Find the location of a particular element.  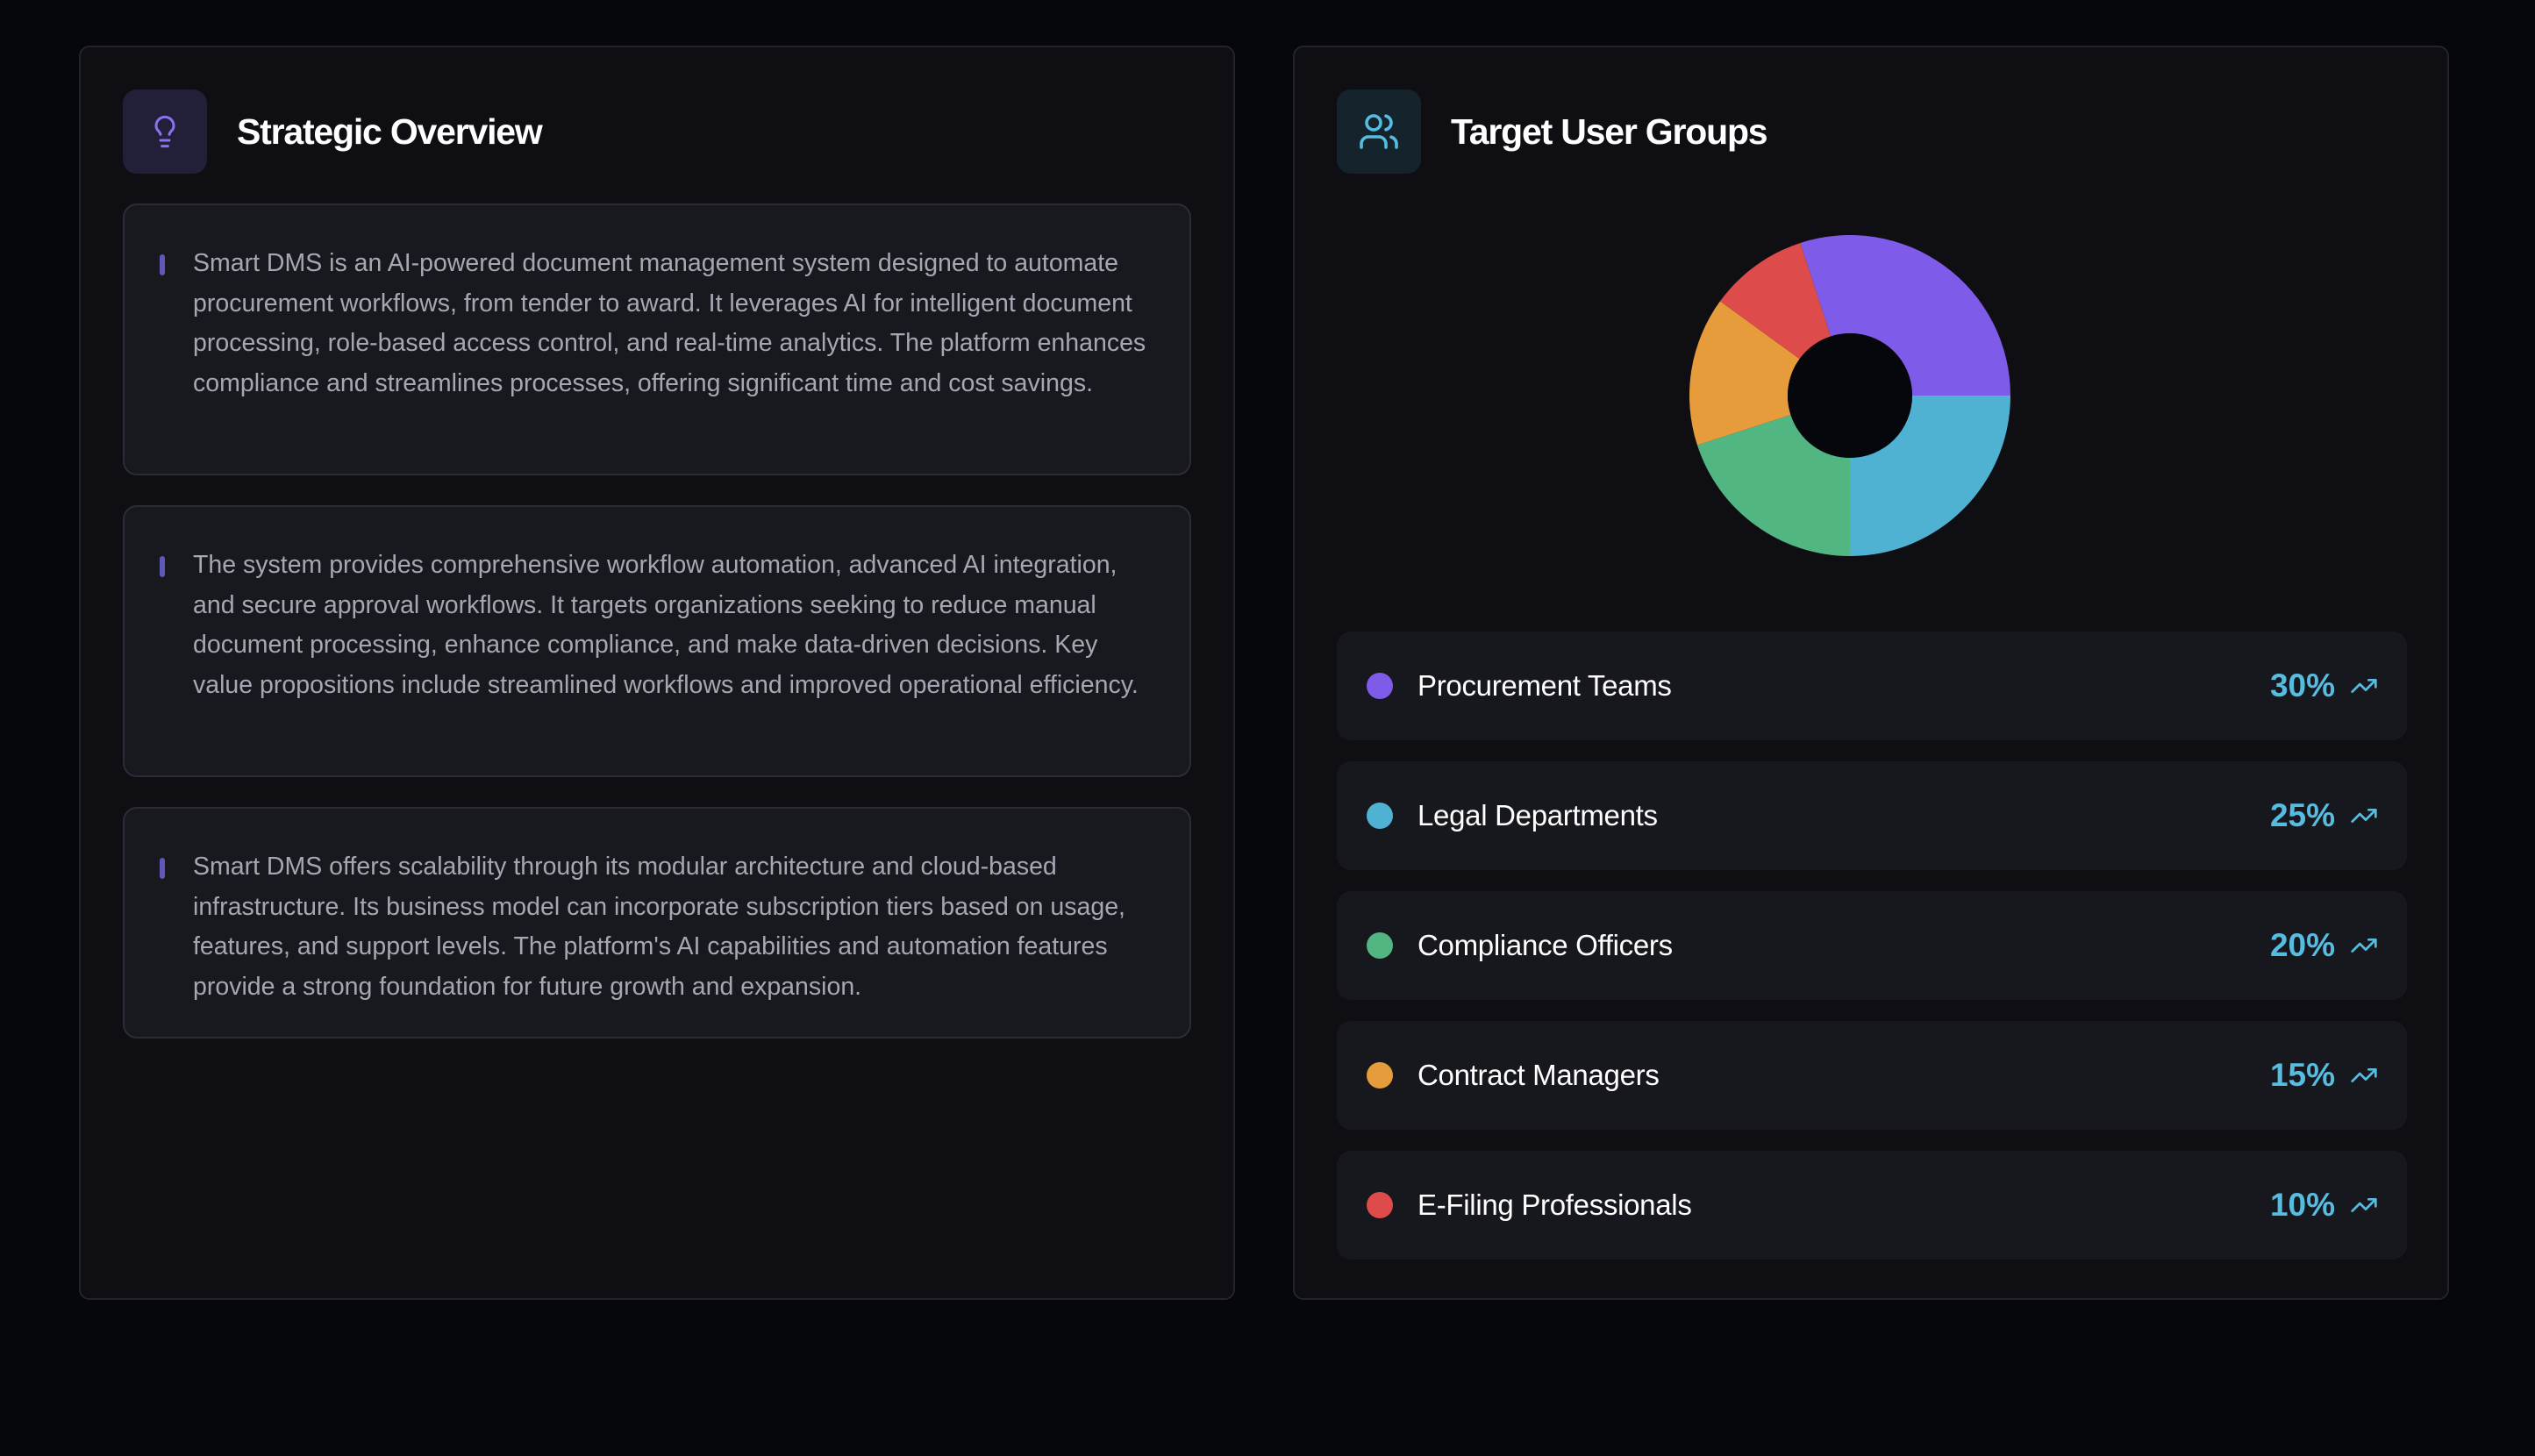

group-label: Compliance Officers is located at coordinates (1545, 945).